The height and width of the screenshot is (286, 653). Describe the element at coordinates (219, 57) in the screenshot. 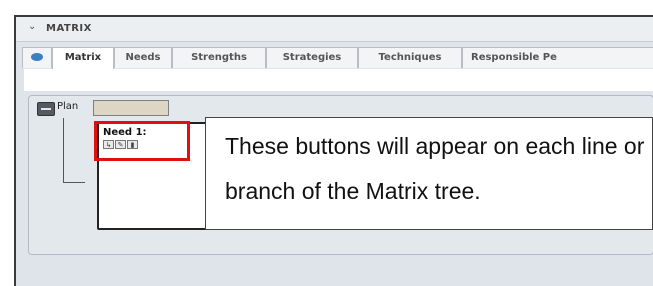

I see `tab-strengths: Strengths` at that location.